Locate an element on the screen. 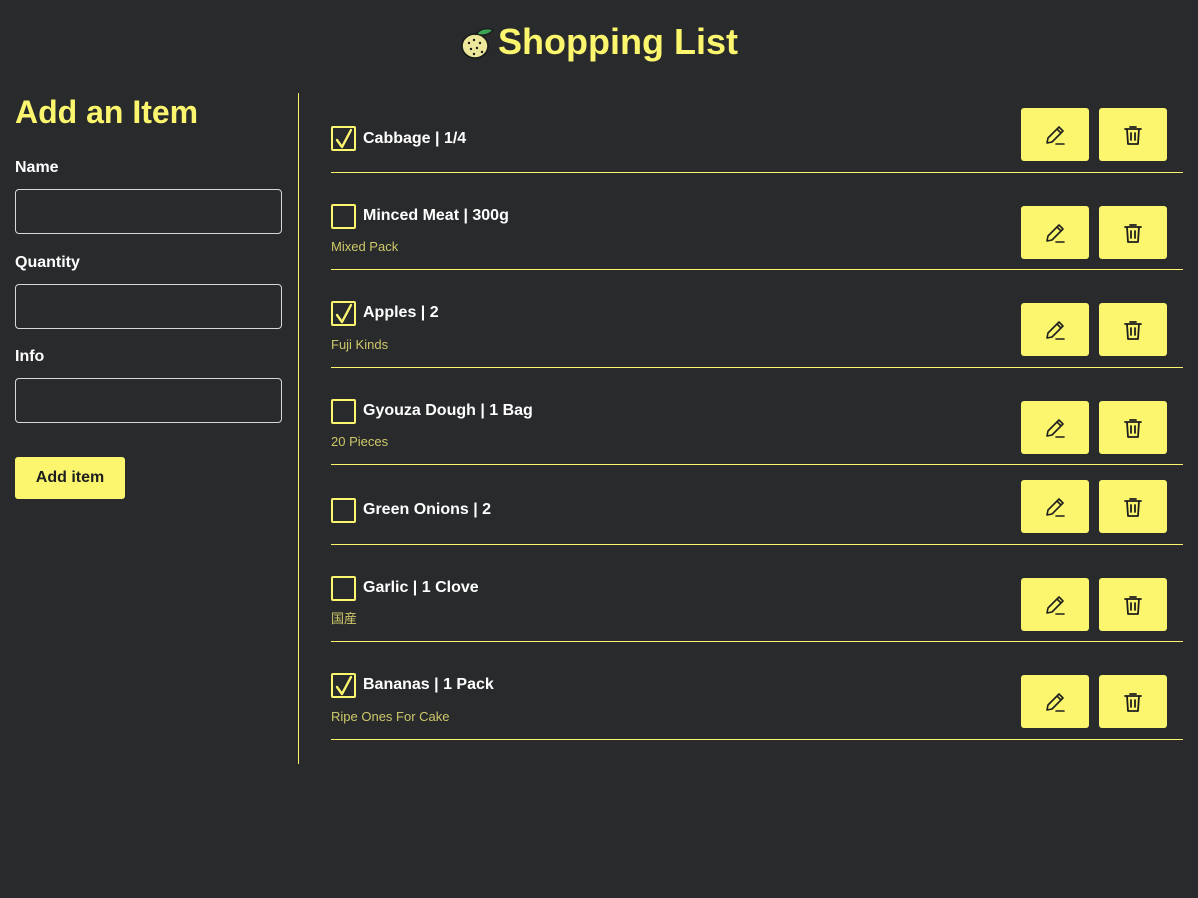 Image resolution: width=1198 pixels, height=898 pixels. item-title: Minced Meat | 300g is located at coordinates (436, 215).